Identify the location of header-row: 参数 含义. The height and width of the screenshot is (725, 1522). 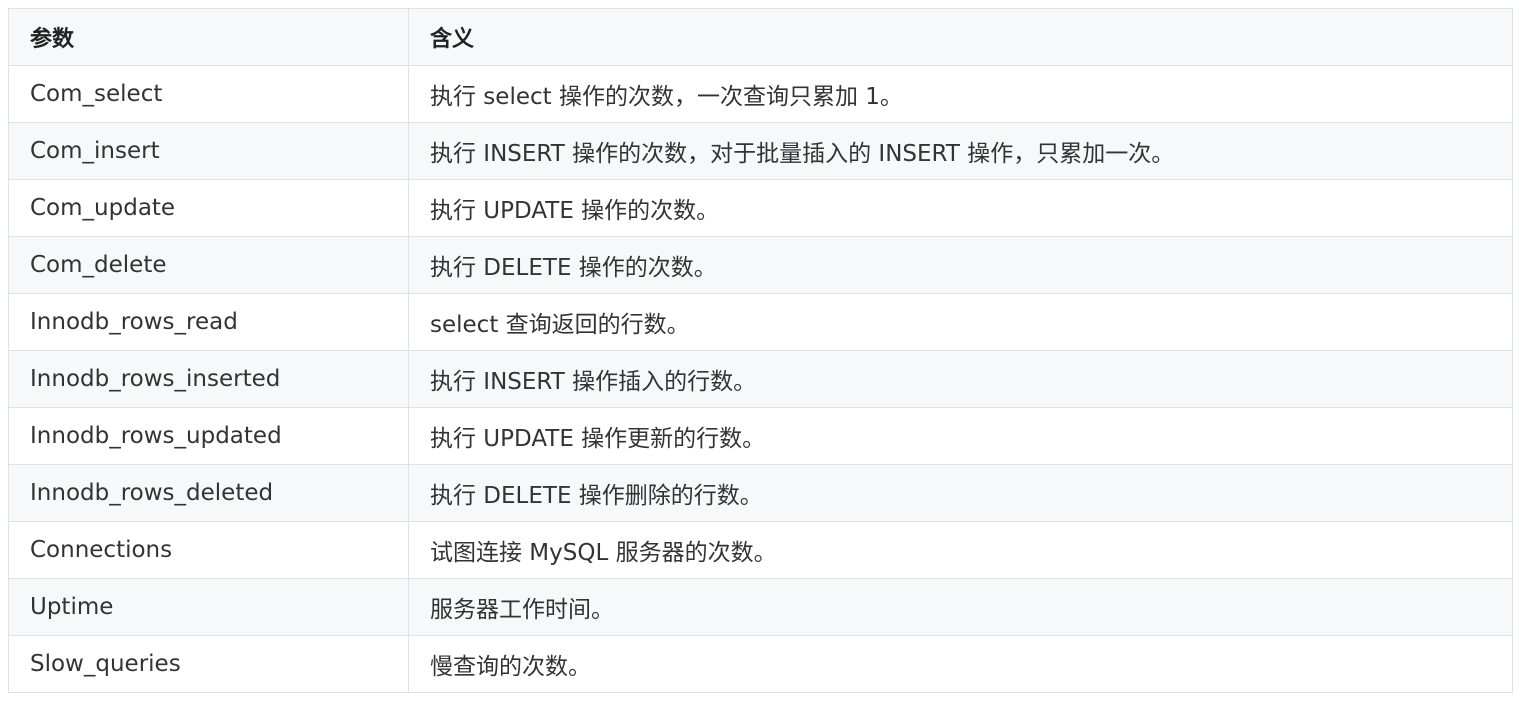
(760, 37).